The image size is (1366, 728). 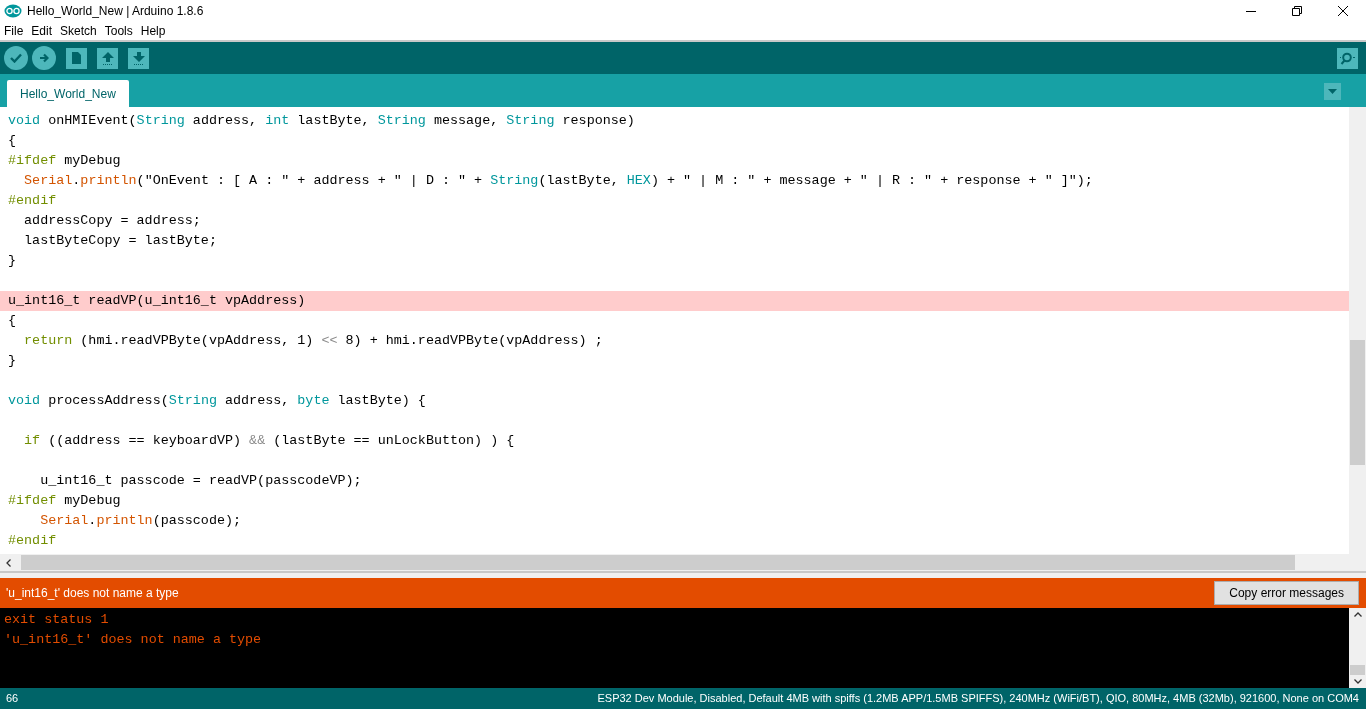 What do you see at coordinates (112, 221) in the screenshot?
I see `code-line: addressCopy = address;` at bounding box center [112, 221].